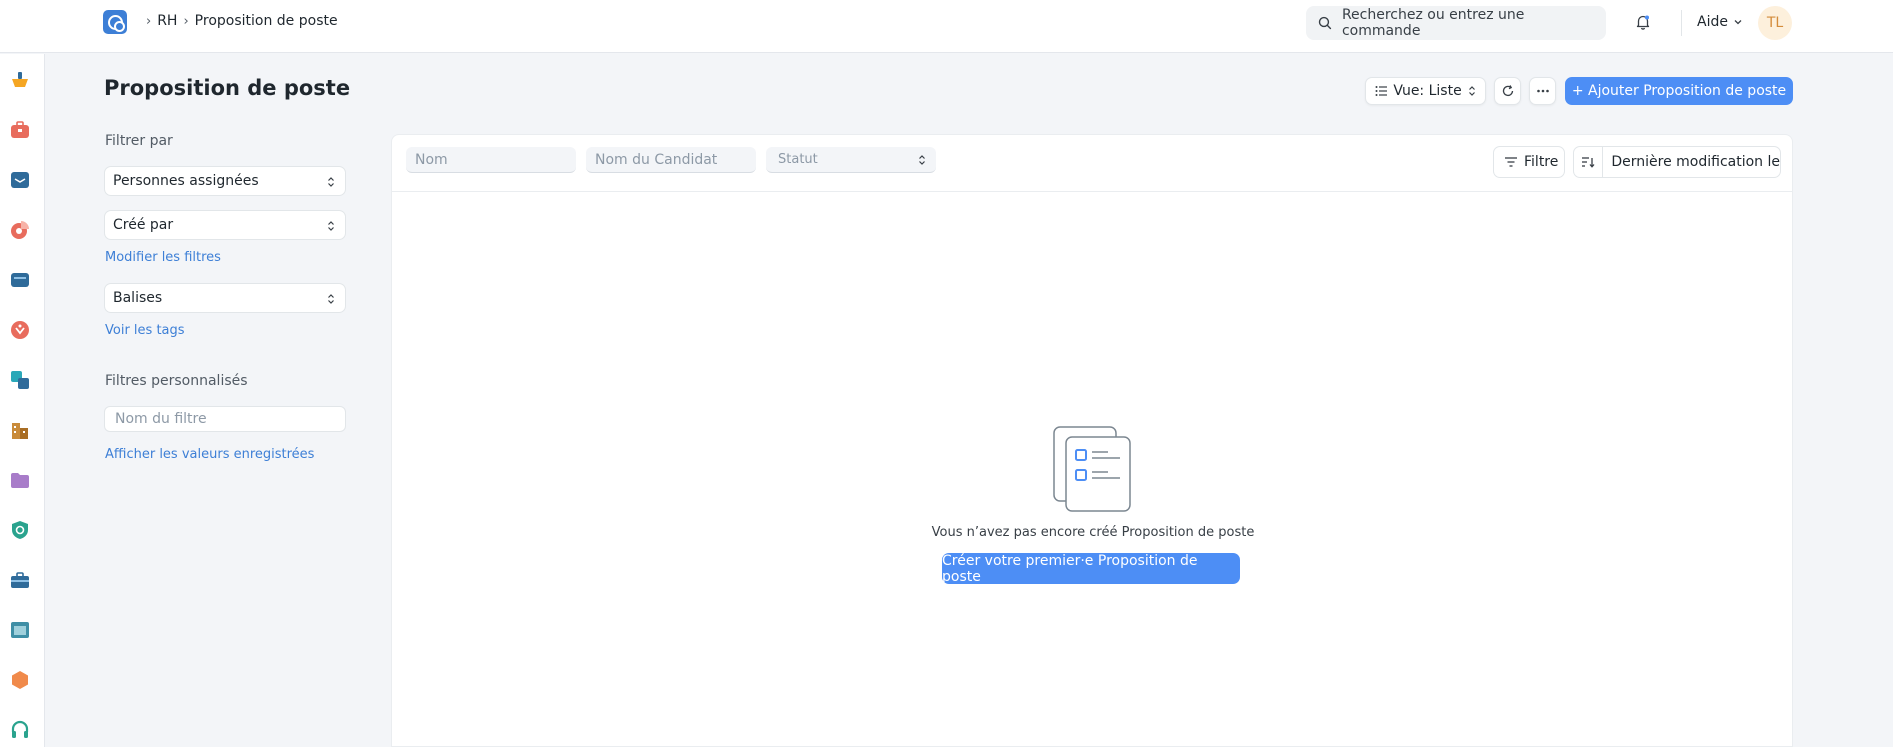 Image resolution: width=1893 pixels, height=747 pixels. I want to click on inbox-icon, so click(20, 180).